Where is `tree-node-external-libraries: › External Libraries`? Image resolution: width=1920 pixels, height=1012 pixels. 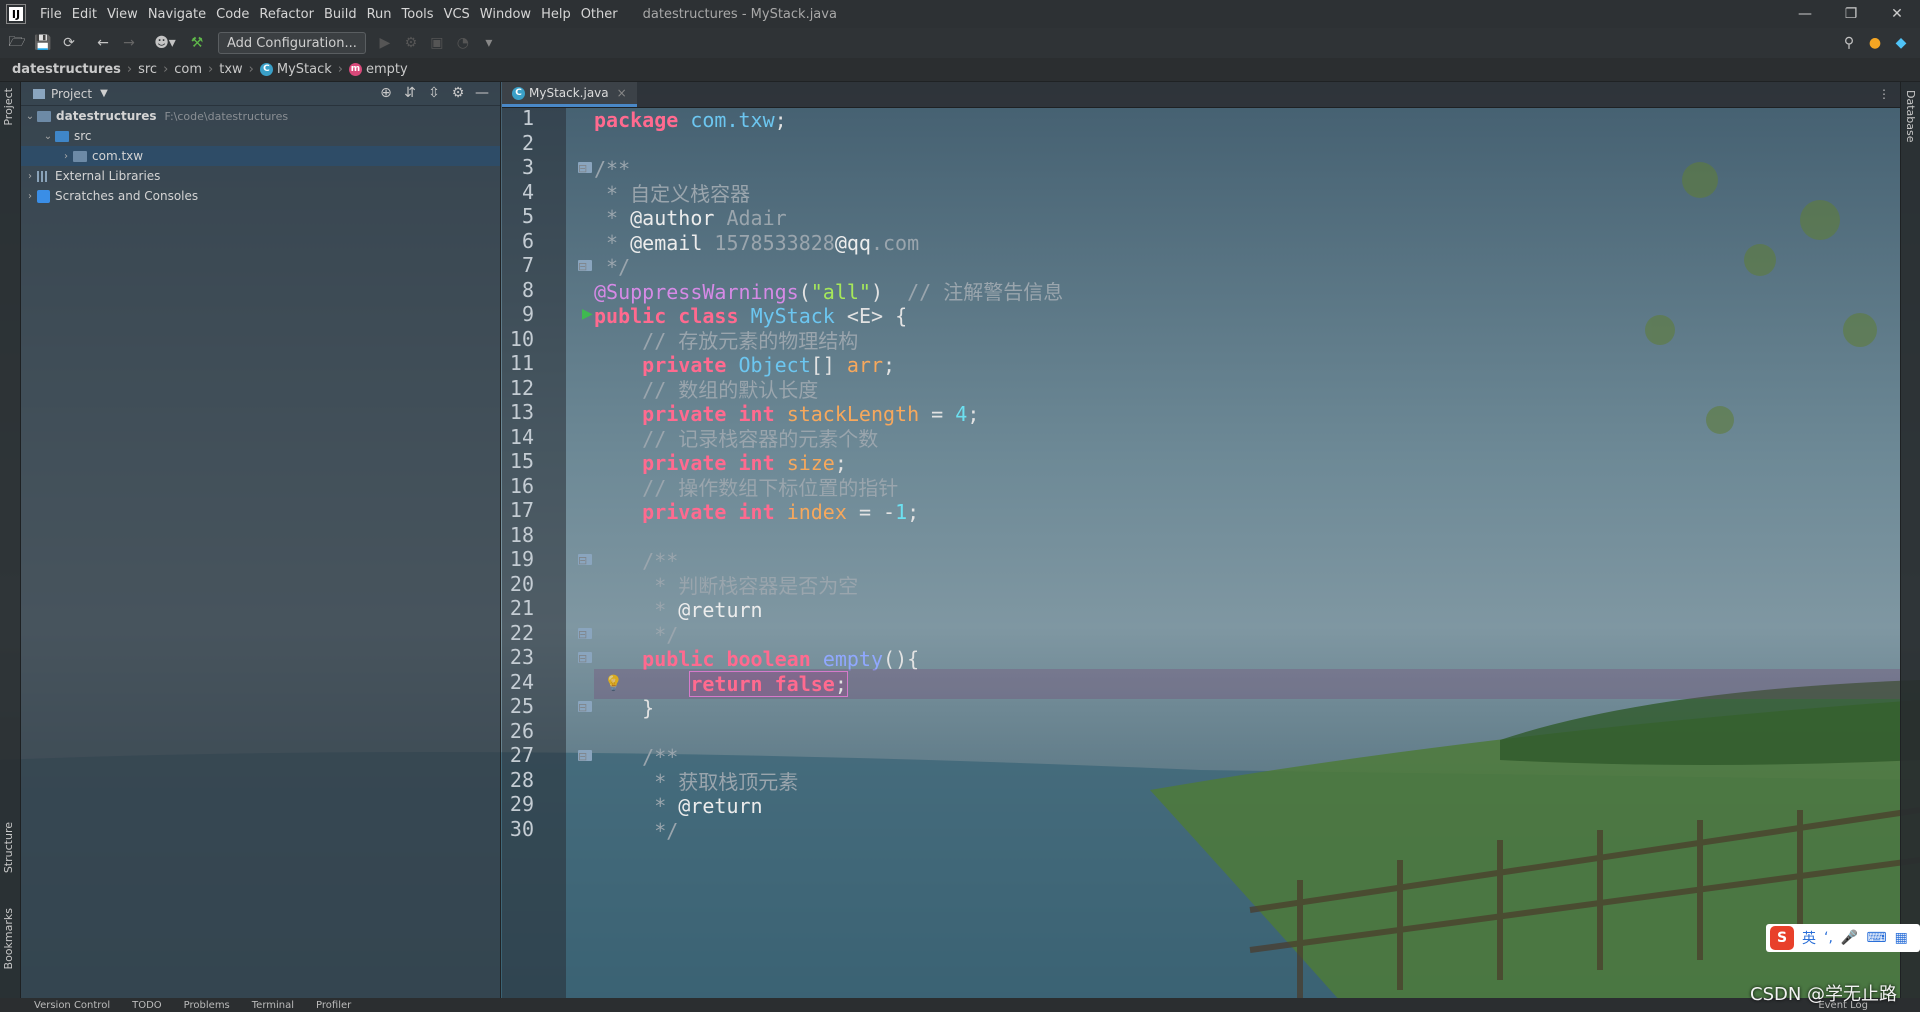
tree-node-external-libraries: › External Libraries is located at coordinates (260, 176).